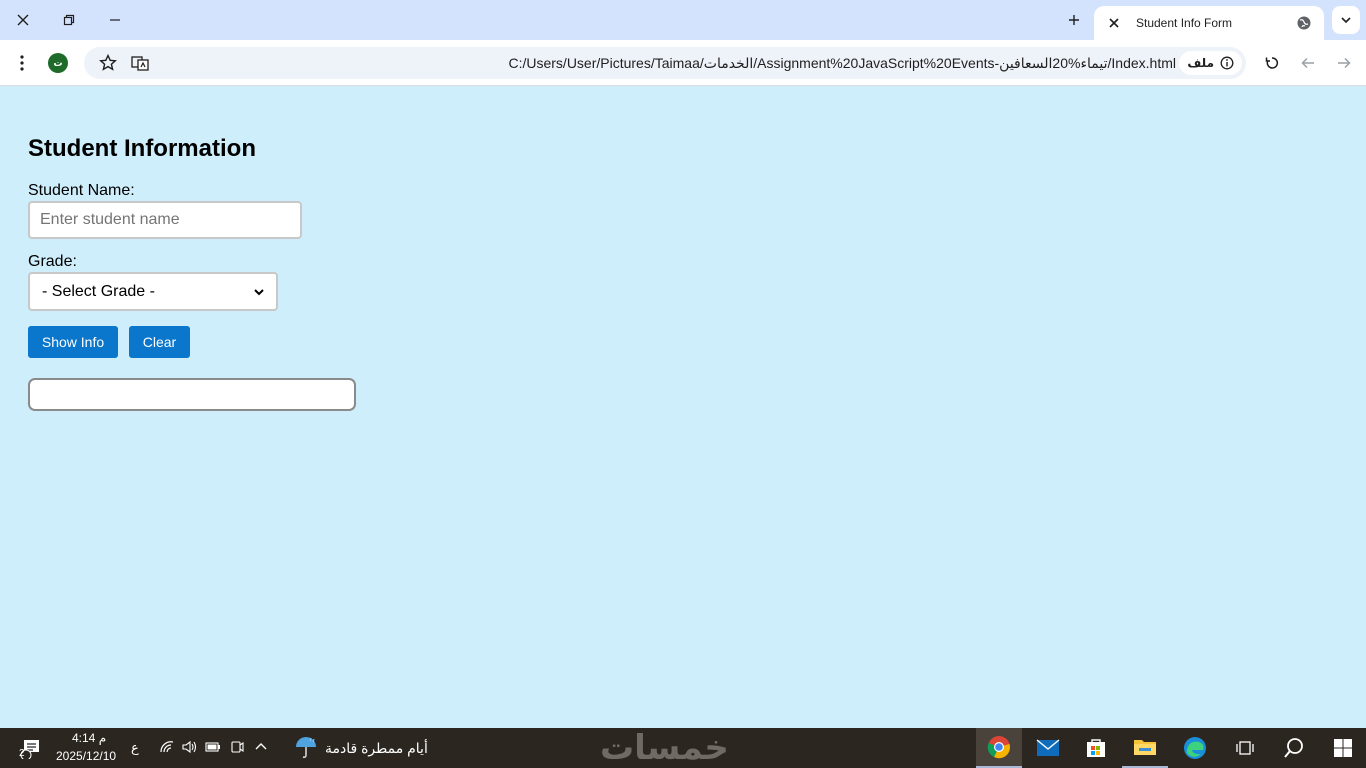 The height and width of the screenshot is (768, 1366). I want to click on chrome-icon, so click(998, 747).